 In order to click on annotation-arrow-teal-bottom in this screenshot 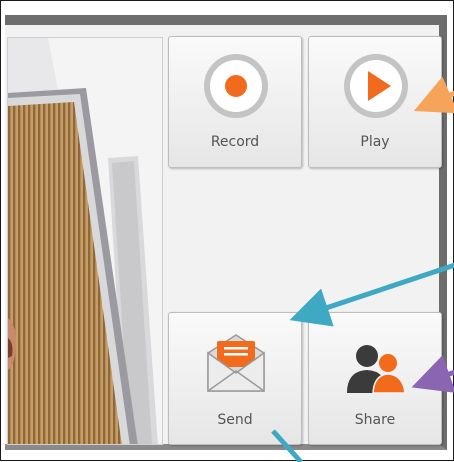, I will do `click(287, 445)`.